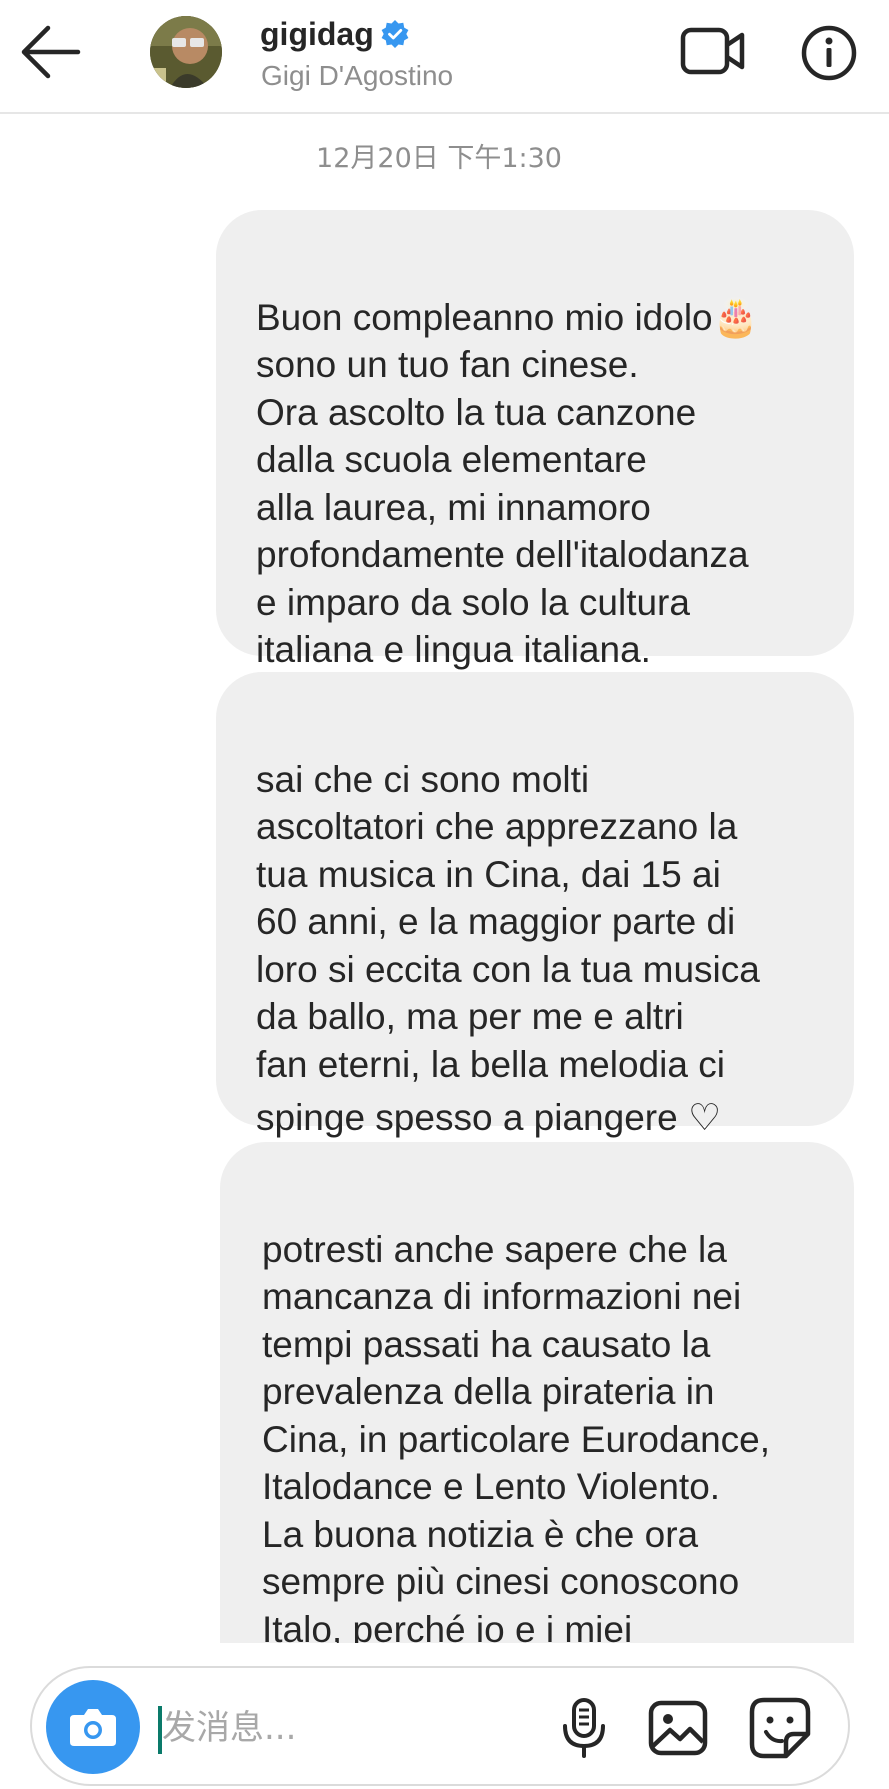 This screenshot has width=889, height=1789. I want to click on gallery-button, so click(678, 1728).